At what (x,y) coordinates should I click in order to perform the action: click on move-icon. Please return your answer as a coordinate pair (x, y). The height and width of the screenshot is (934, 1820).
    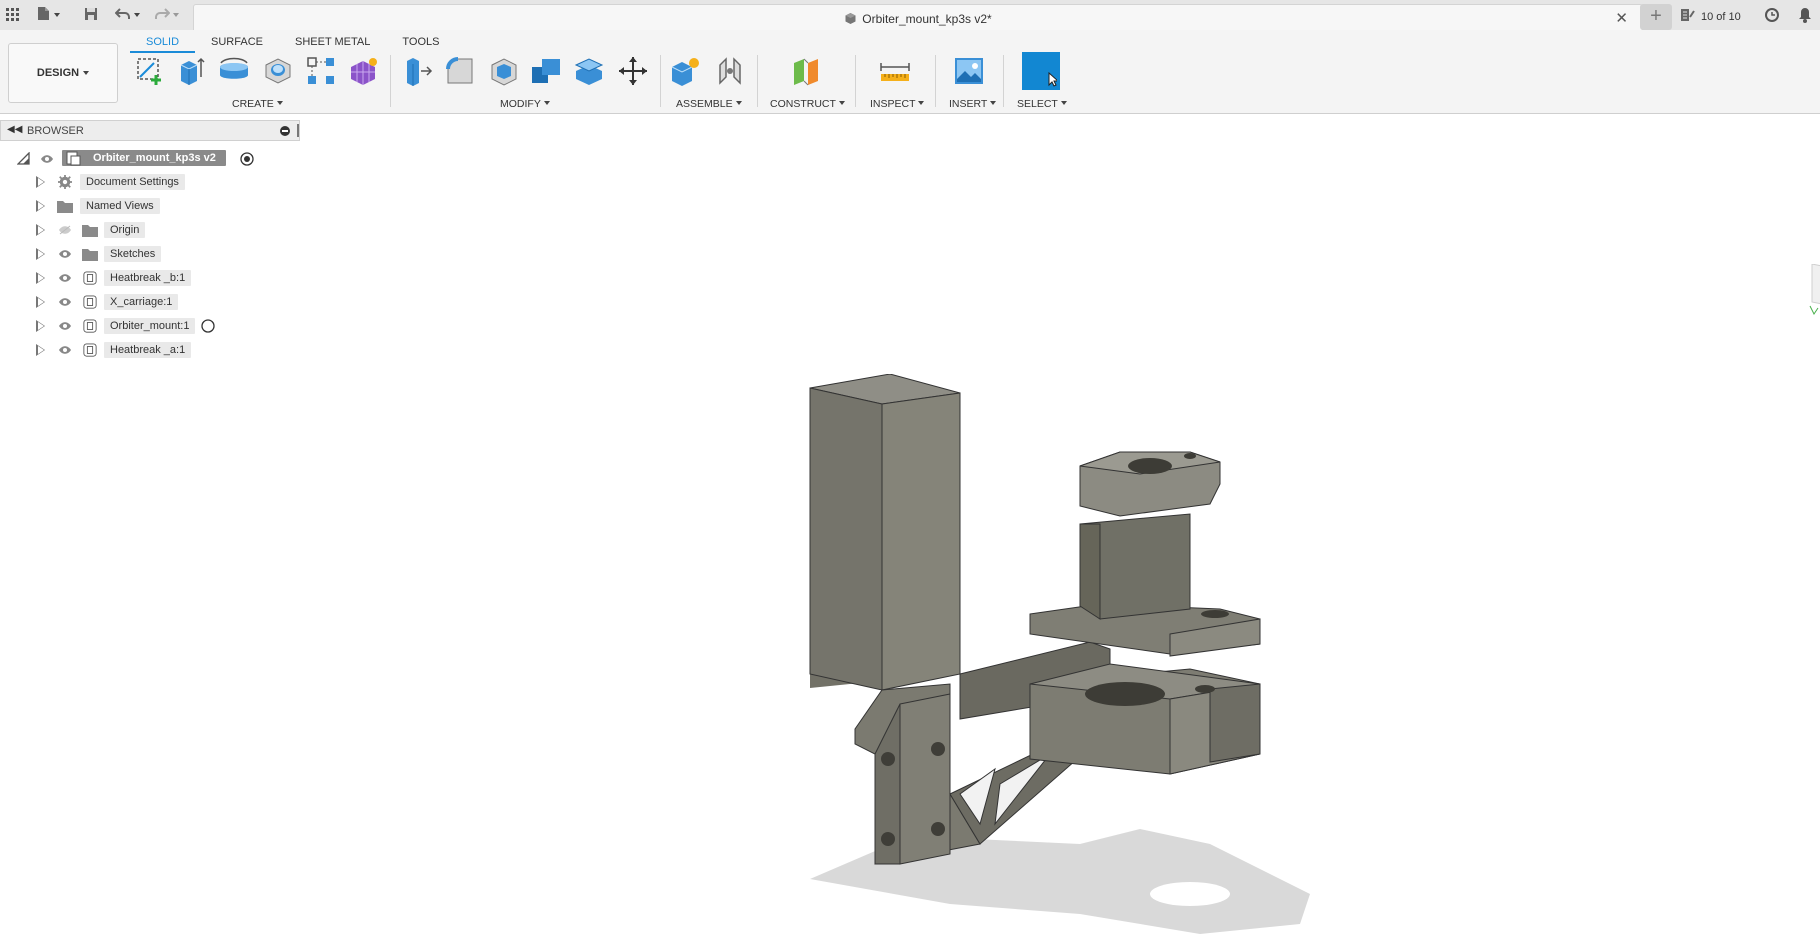
    Looking at the image, I should click on (633, 71).